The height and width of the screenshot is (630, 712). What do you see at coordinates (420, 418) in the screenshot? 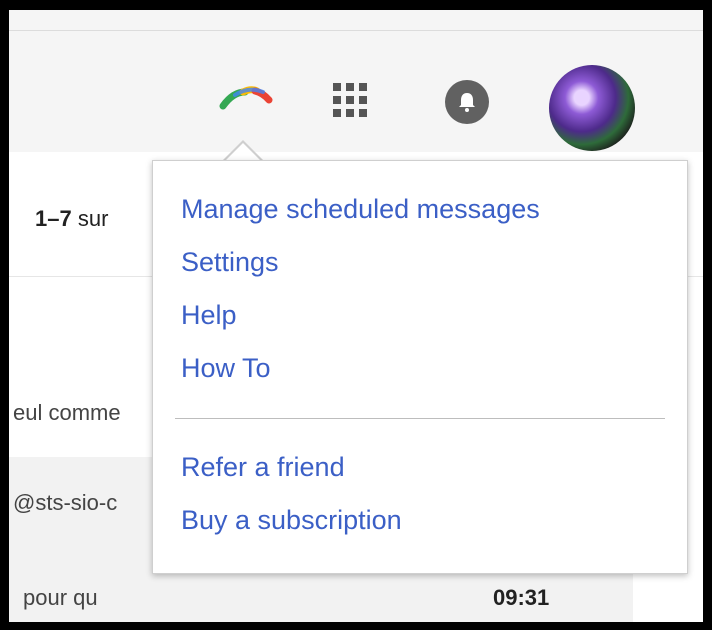
I see `menu-divider` at bounding box center [420, 418].